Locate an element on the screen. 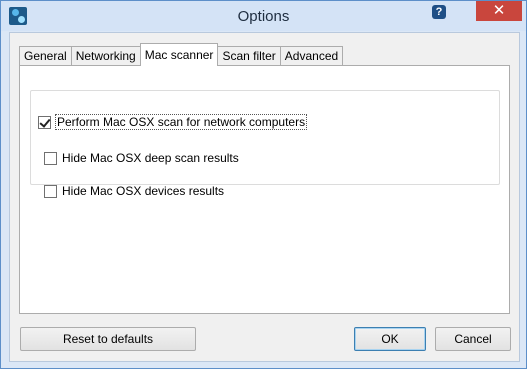 This screenshot has height=369, width=527. cancel-button: Cancel is located at coordinates (473, 339).